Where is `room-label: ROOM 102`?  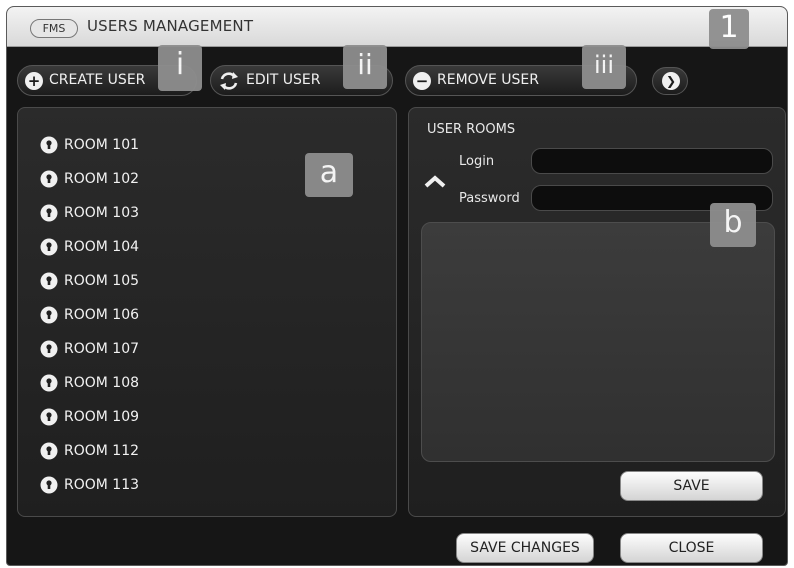 room-label: ROOM 102 is located at coordinates (102, 179).